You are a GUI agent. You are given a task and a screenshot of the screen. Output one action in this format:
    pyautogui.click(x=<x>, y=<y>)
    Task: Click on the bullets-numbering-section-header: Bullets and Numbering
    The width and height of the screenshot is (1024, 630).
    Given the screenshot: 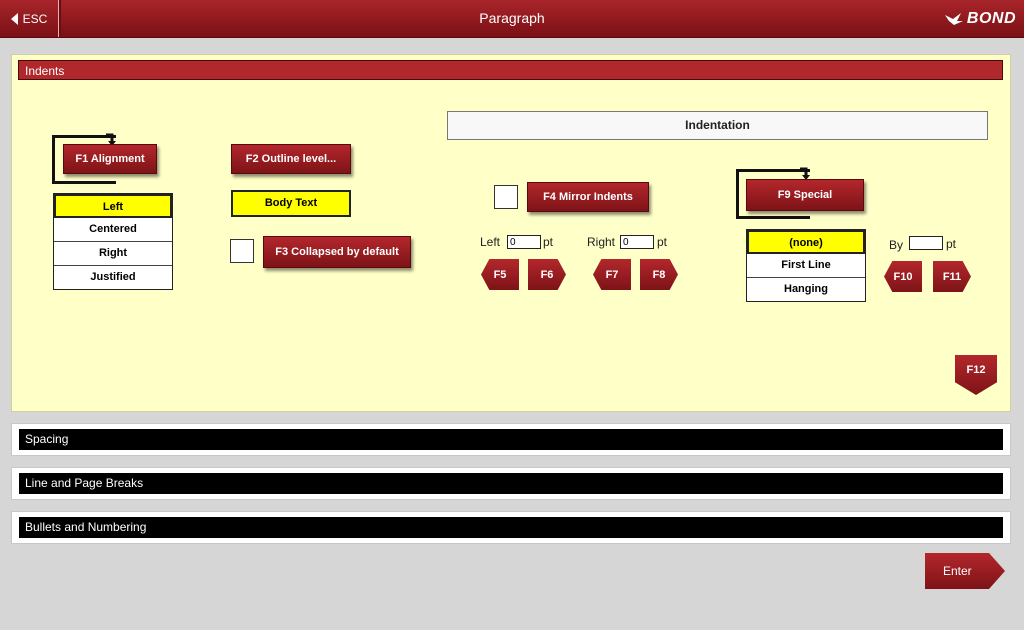 What is the action you would take?
    pyautogui.click(x=511, y=527)
    